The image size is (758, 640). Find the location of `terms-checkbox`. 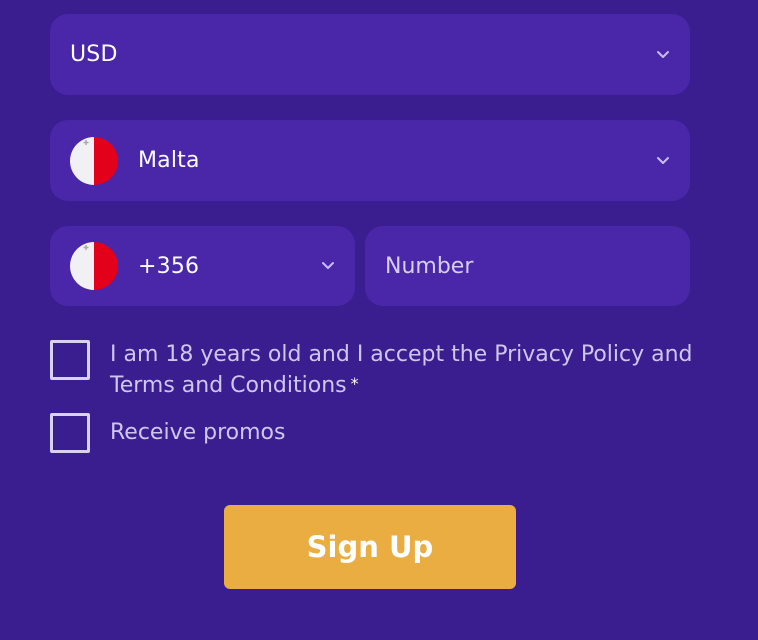

terms-checkbox is located at coordinates (70, 360).